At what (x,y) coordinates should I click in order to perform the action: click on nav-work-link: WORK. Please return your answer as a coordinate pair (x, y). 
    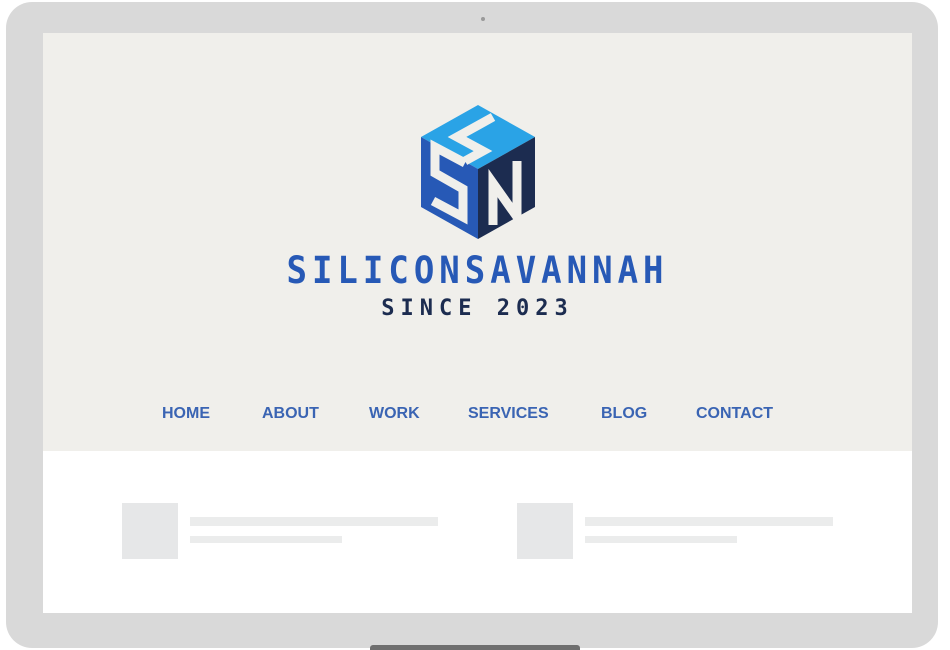
    Looking at the image, I should click on (394, 414).